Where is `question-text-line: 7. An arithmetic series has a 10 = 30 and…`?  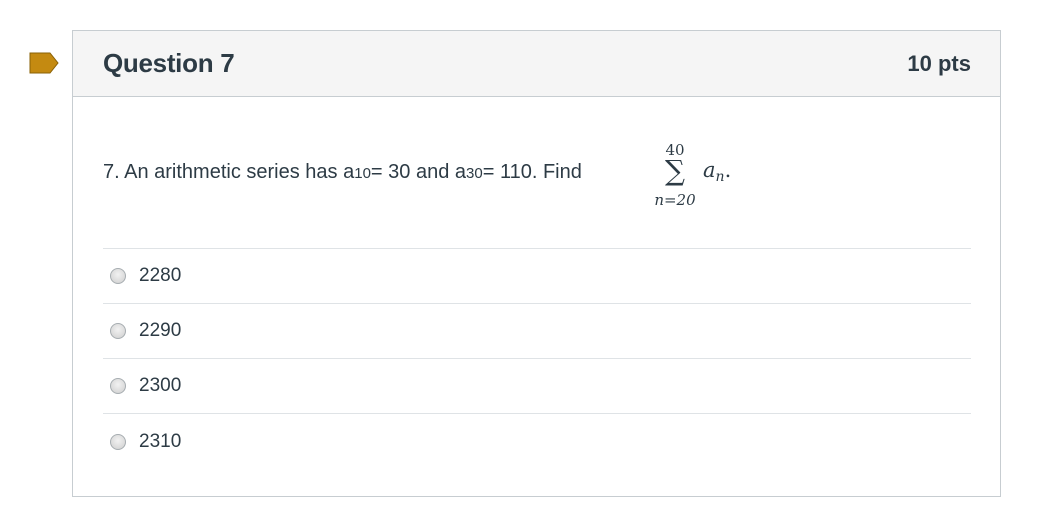
question-text-line: 7. An arithmetic series has a 10 = 30 and… is located at coordinates (342, 172).